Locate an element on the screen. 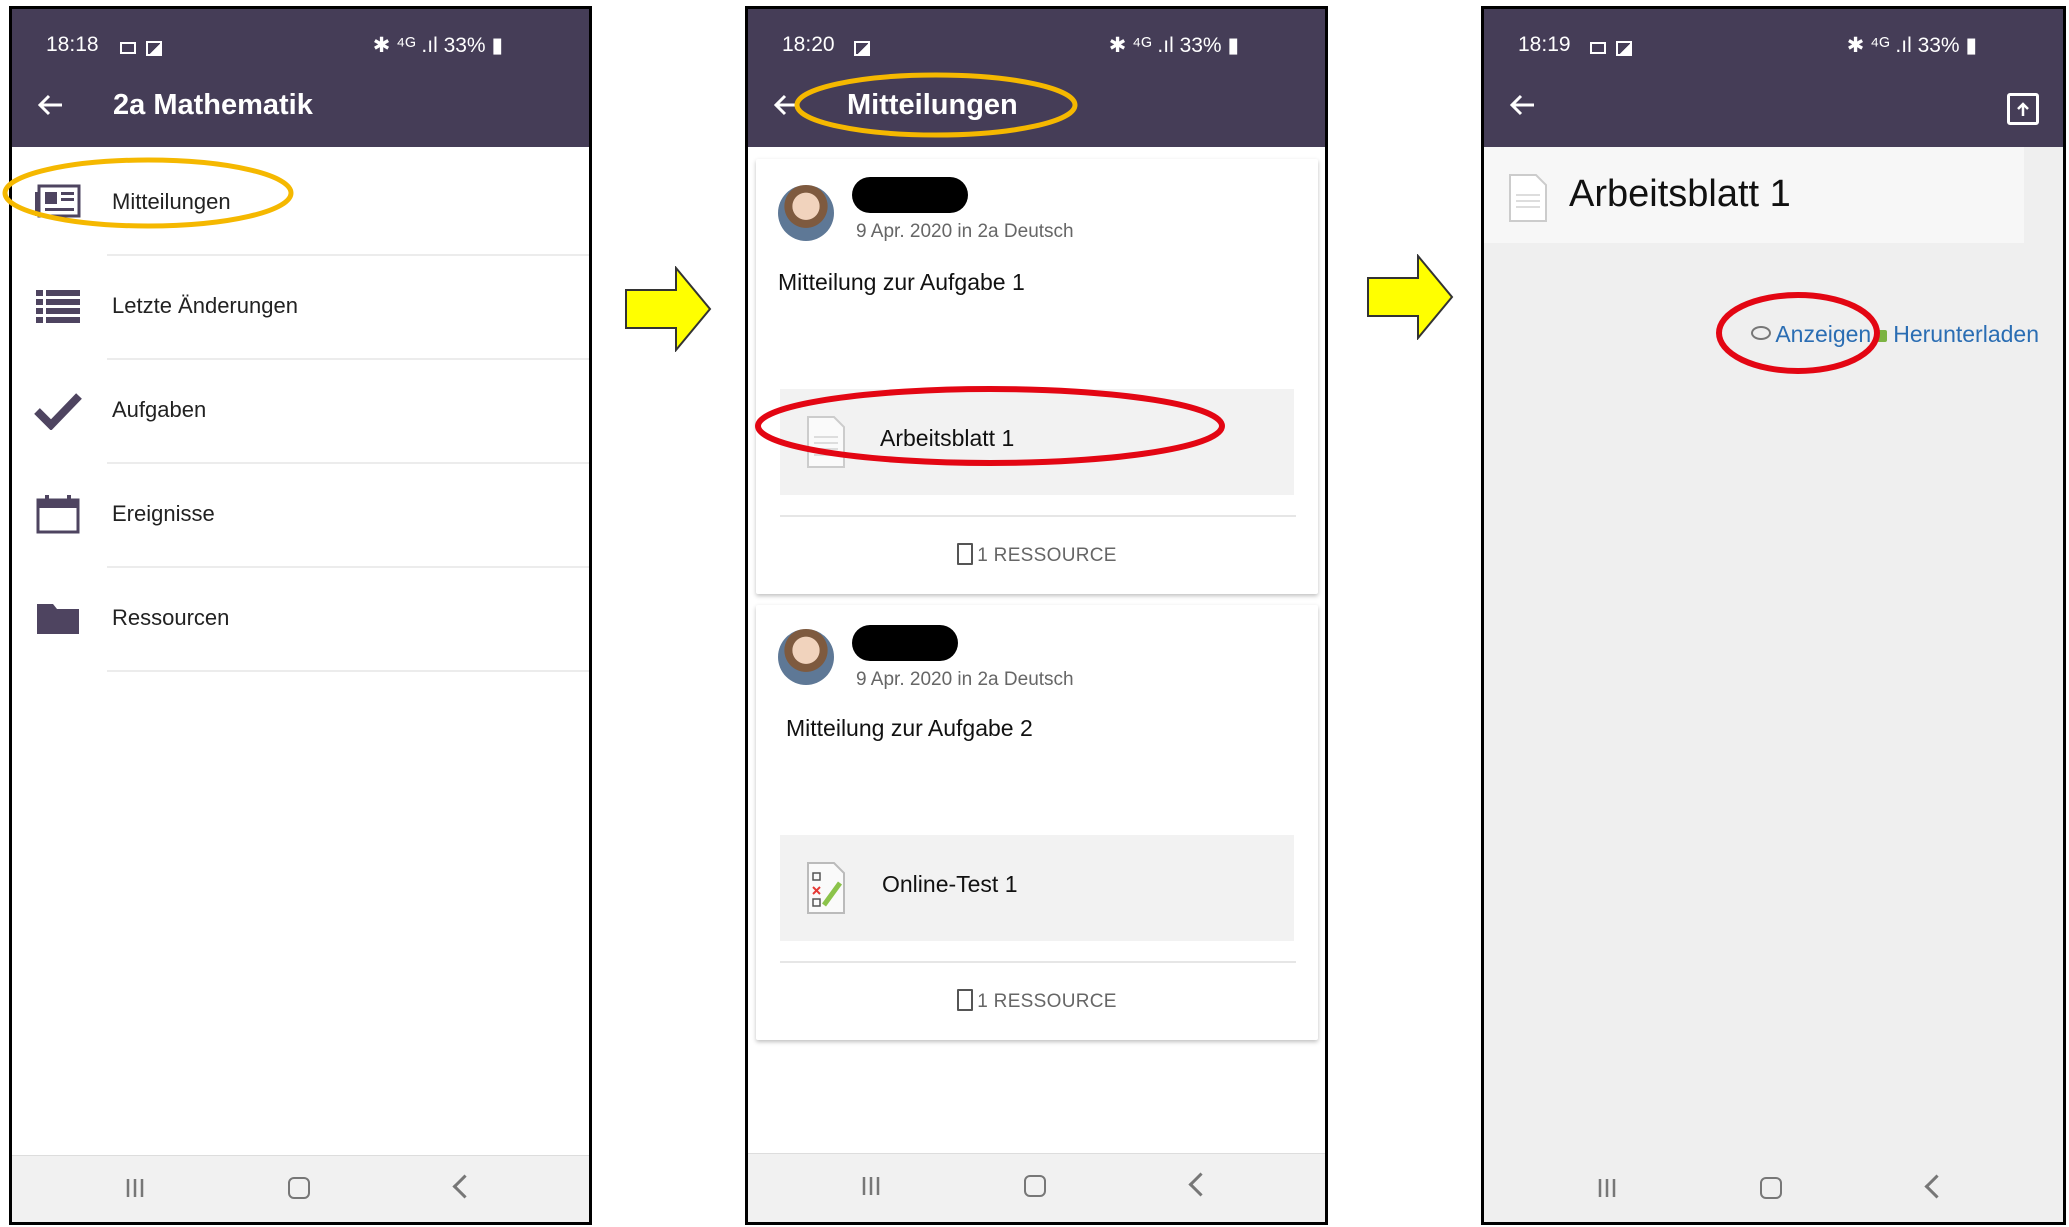 This screenshot has width=2069, height=1227. status-time: 18:19 is located at coordinates (1544, 44).